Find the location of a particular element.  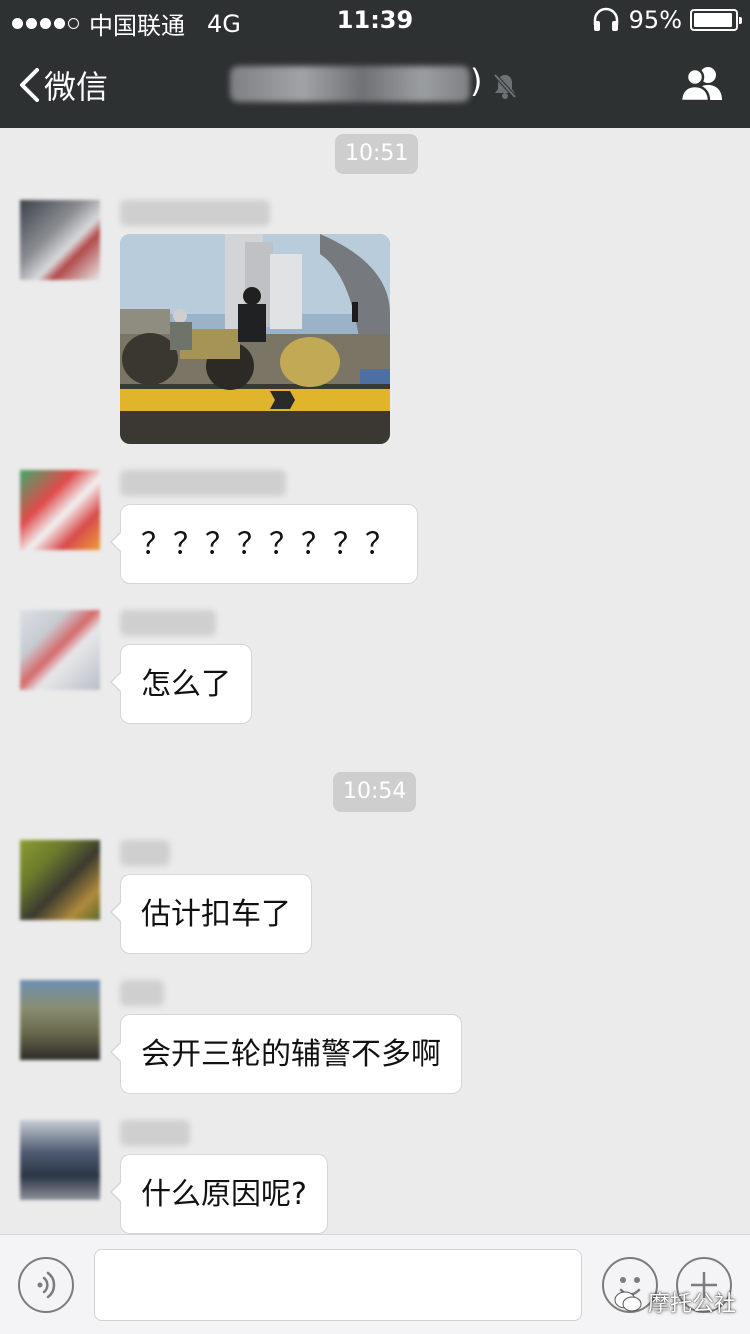

voice-icon is located at coordinates (46, 1285).